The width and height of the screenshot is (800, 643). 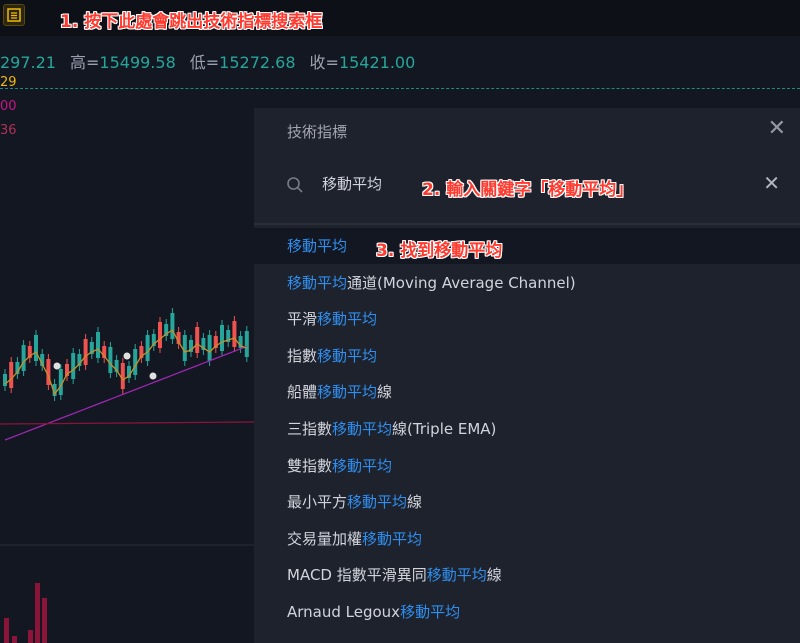 What do you see at coordinates (317, 62) in the screenshot?
I see `close-label: 收` at bounding box center [317, 62].